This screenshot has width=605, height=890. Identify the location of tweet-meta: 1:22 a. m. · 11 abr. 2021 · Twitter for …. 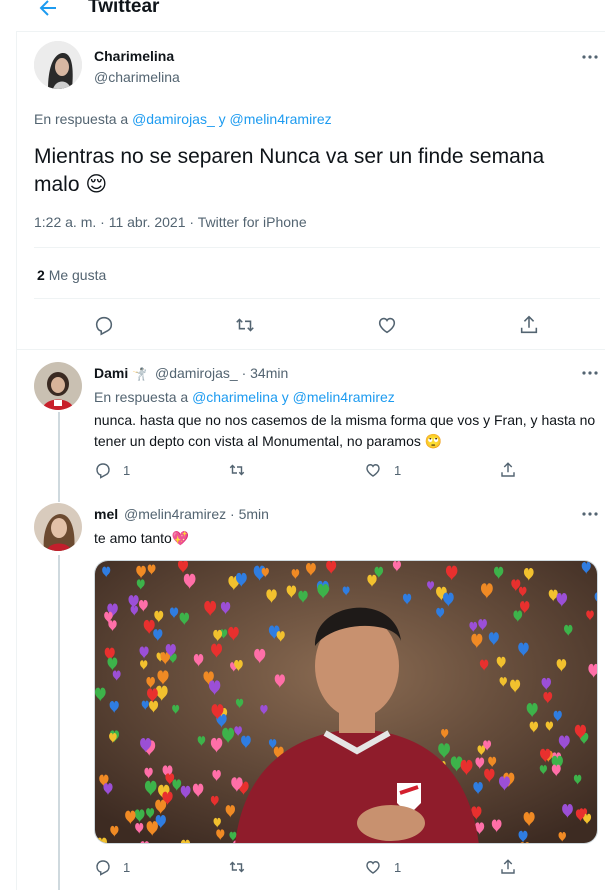
(170, 222).